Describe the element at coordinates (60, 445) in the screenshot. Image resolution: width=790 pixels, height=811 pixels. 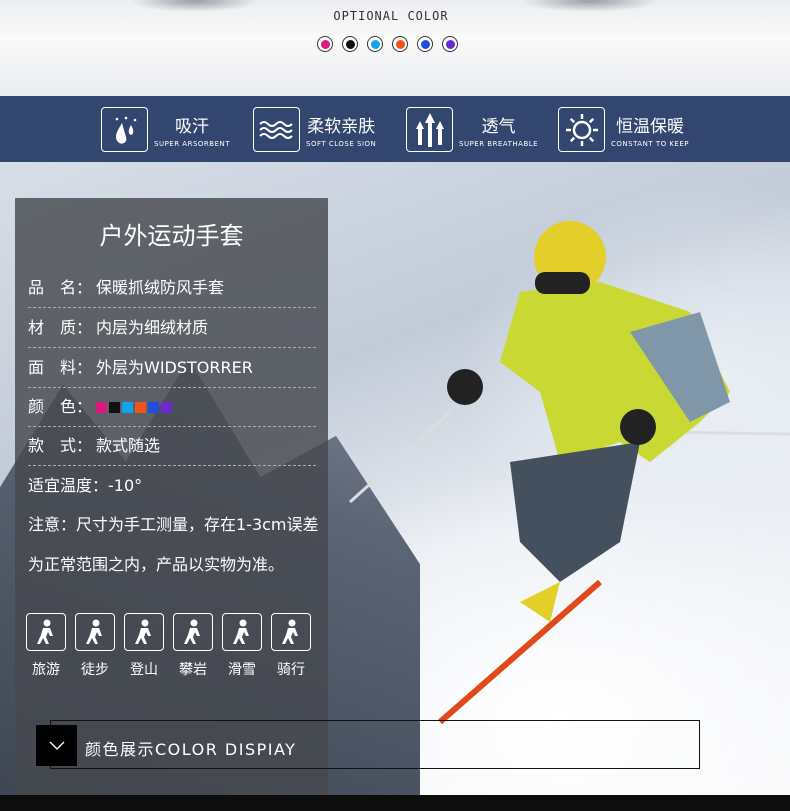
I see `row-key: 款 式：` at that location.